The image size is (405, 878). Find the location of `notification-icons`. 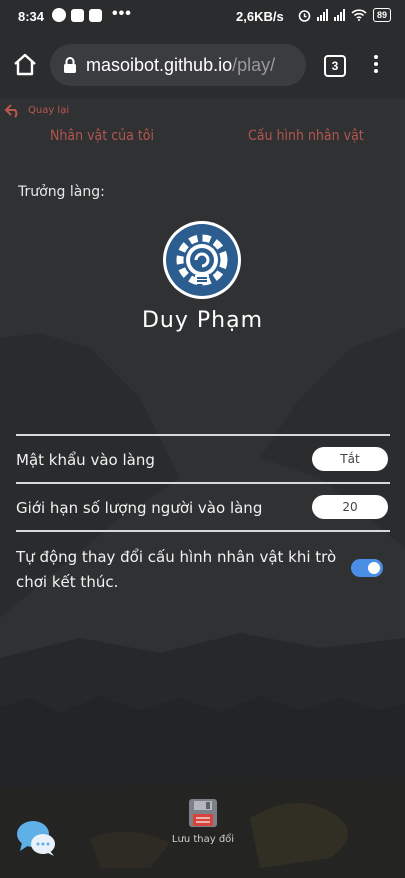

notification-icons is located at coordinates (77, 15).